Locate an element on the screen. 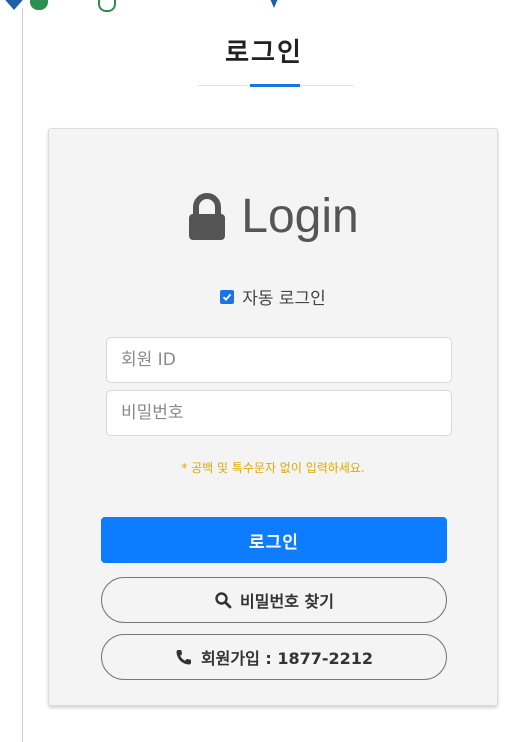 The image size is (528, 742). signup-button: 회원가입 : 1877-2212 is located at coordinates (274, 657).